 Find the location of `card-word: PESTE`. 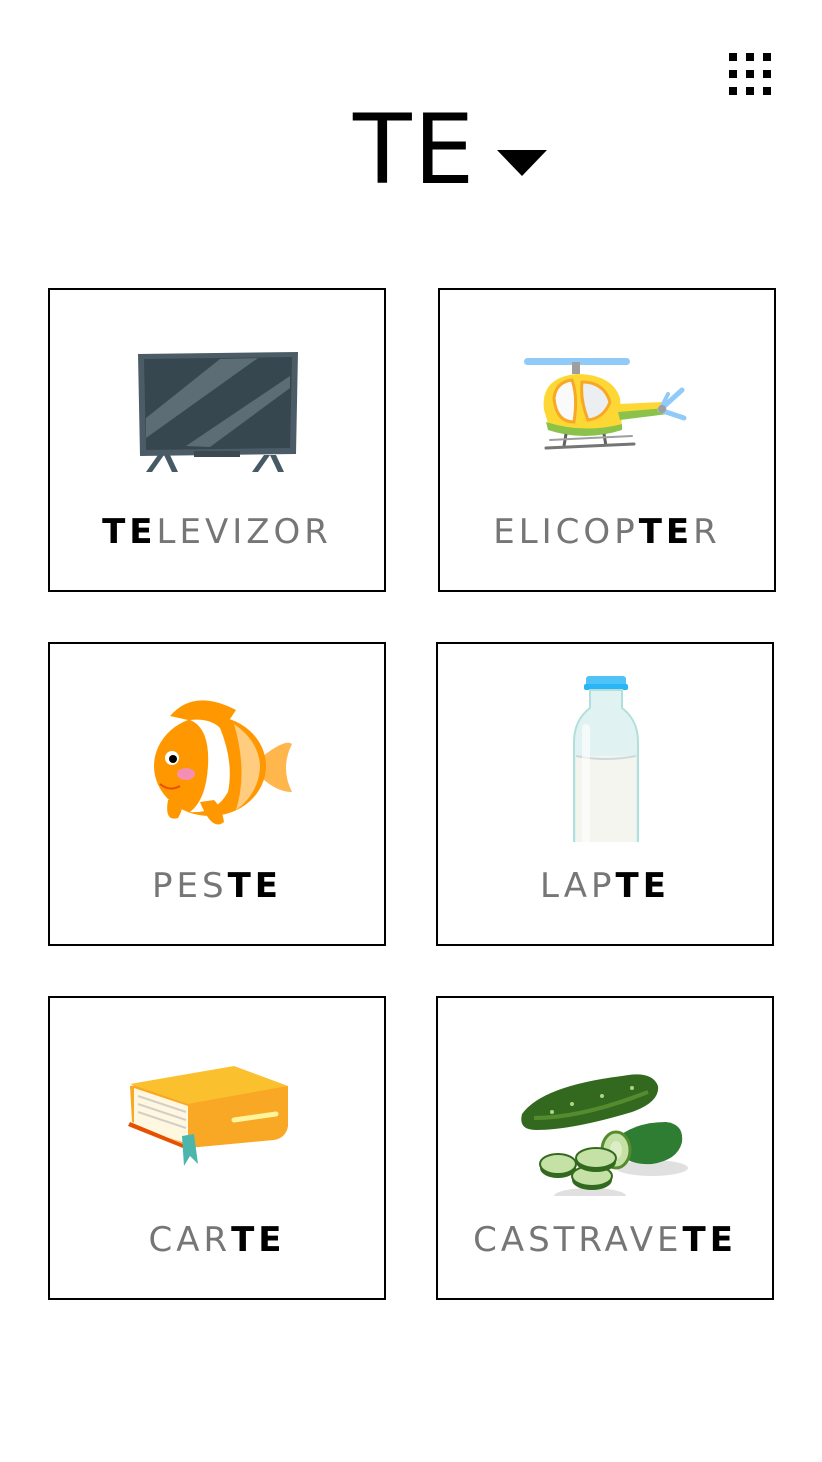

card-word: PESTE is located at coordinates (217, 886).